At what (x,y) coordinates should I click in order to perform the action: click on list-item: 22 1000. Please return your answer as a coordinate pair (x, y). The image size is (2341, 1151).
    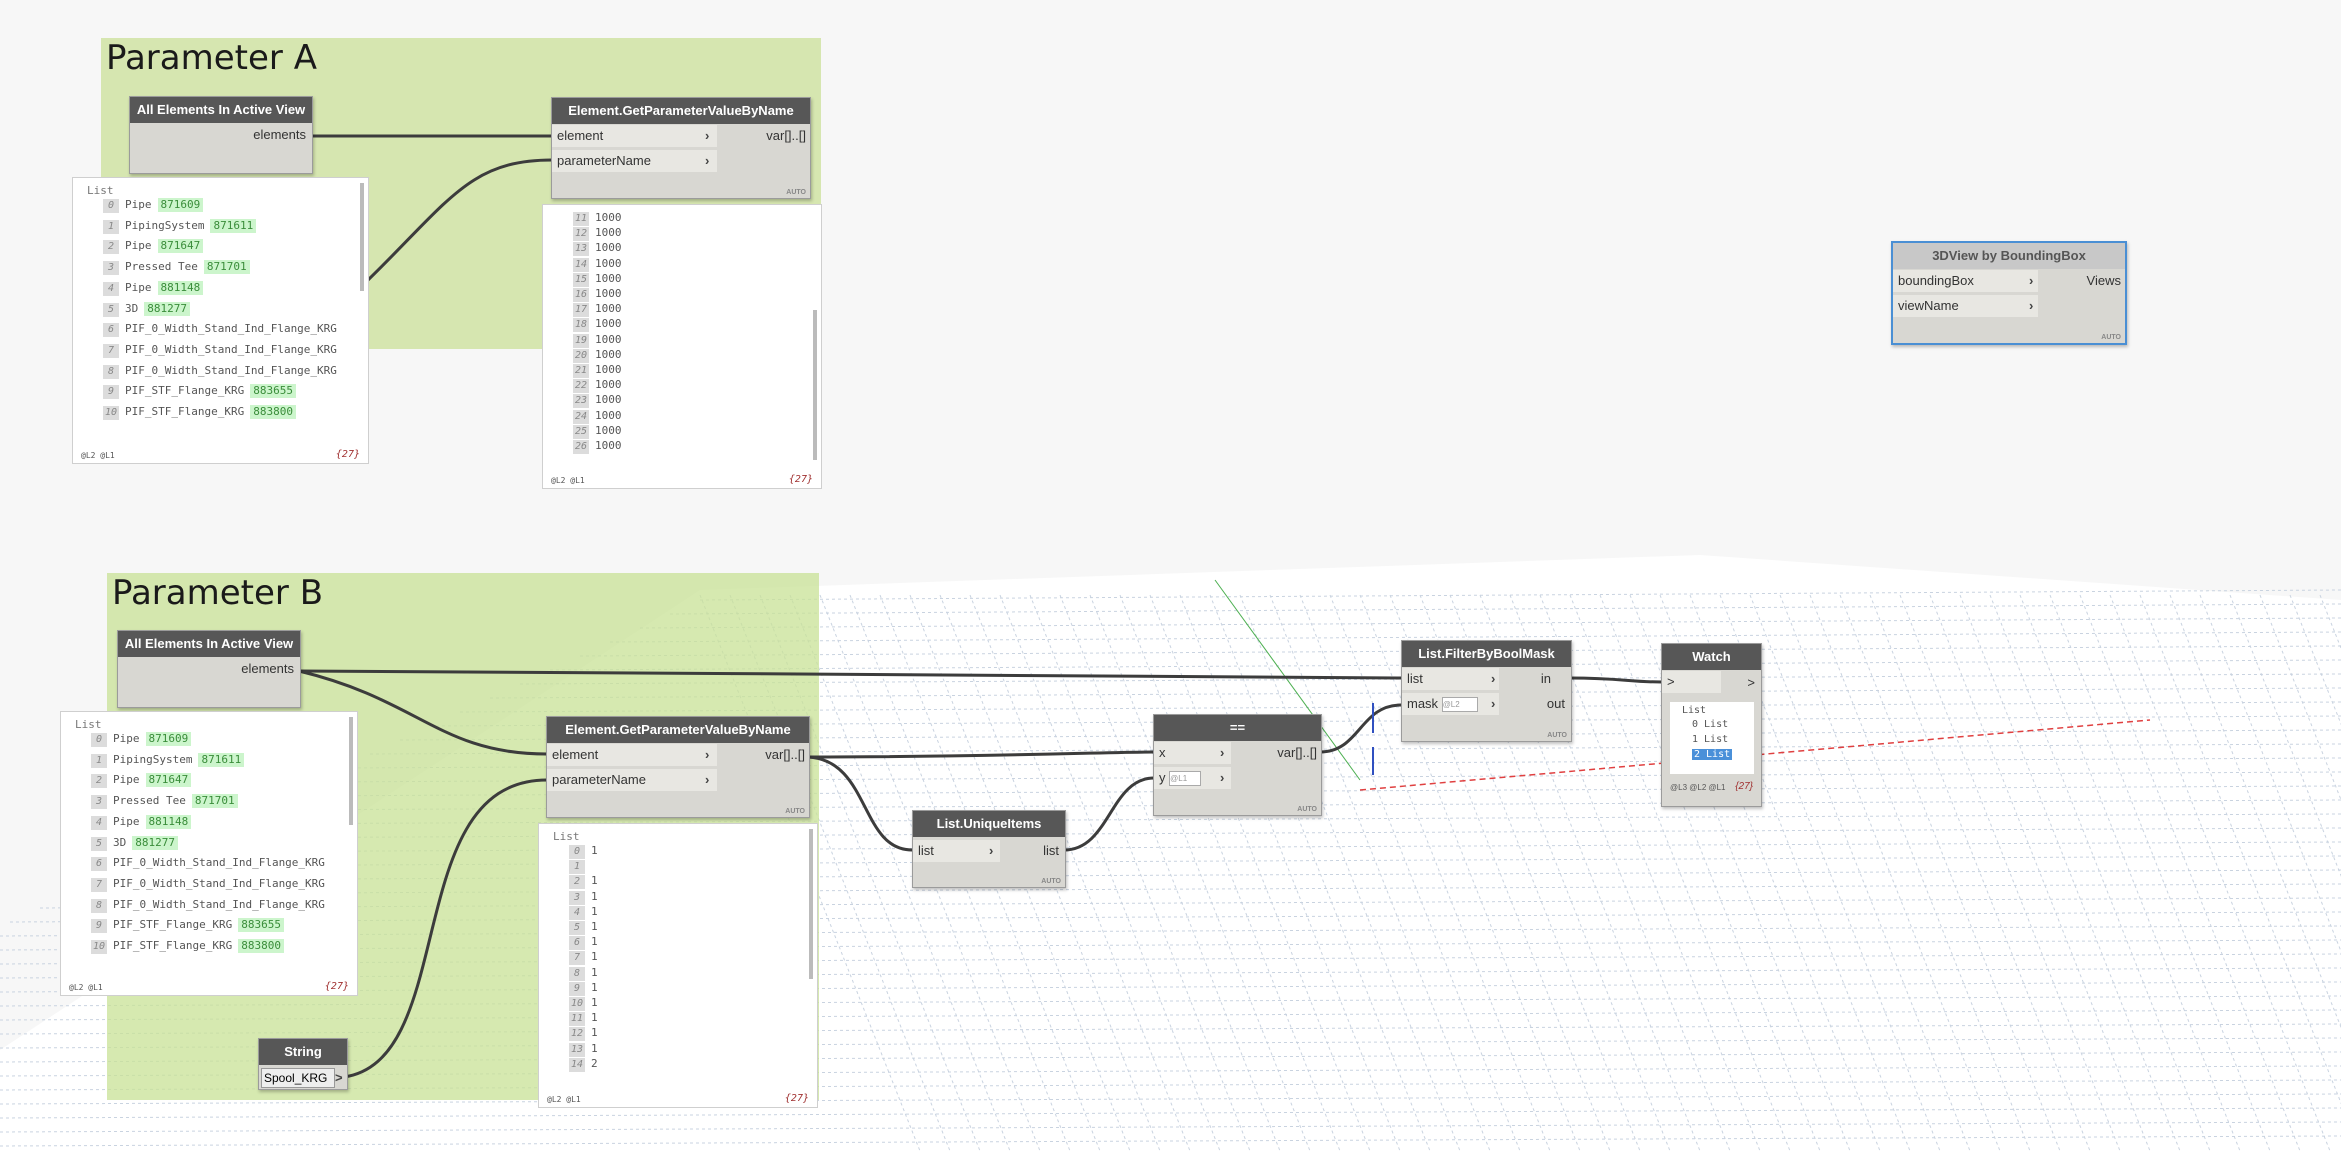
    Looking at the image, I should click on (597, 386).